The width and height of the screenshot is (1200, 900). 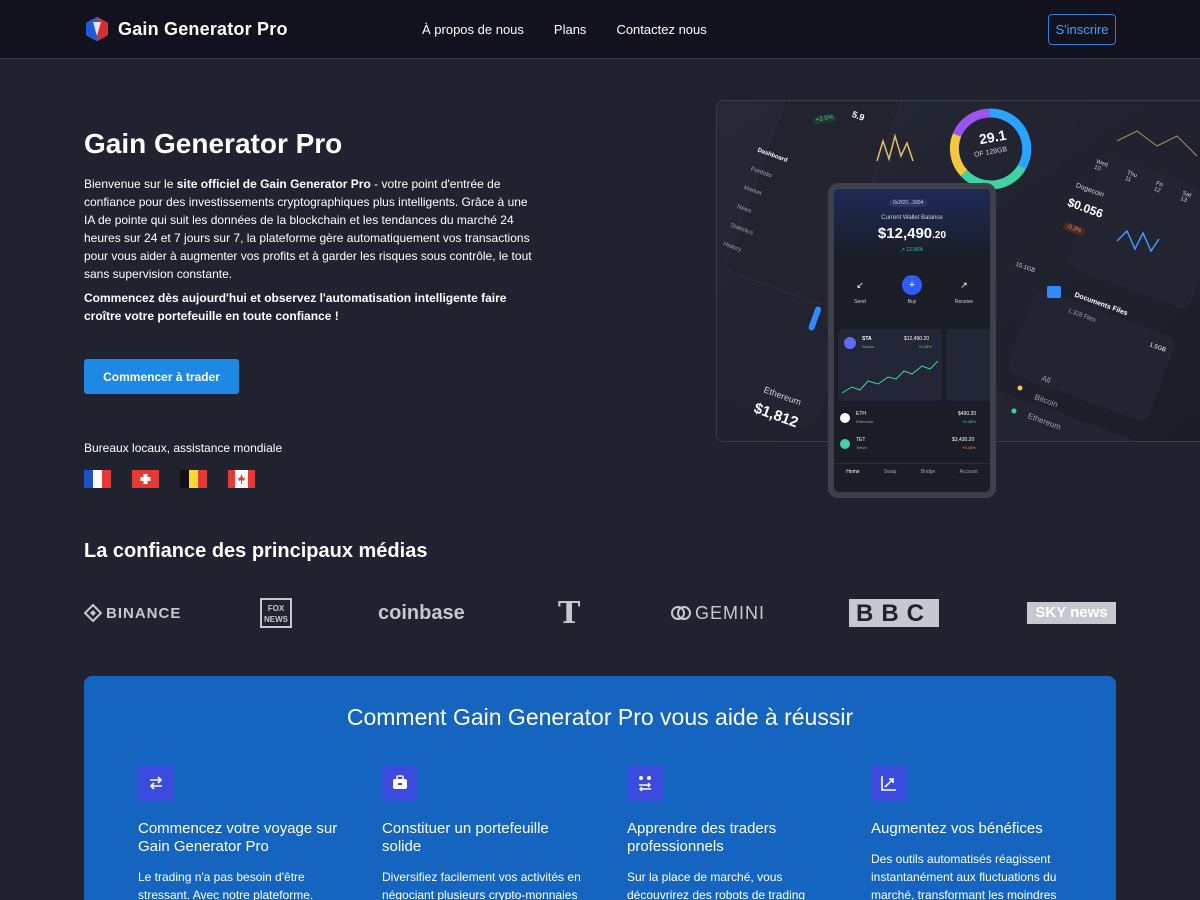 I want to click on brand-logo-icon, so click(x=97, y=29).